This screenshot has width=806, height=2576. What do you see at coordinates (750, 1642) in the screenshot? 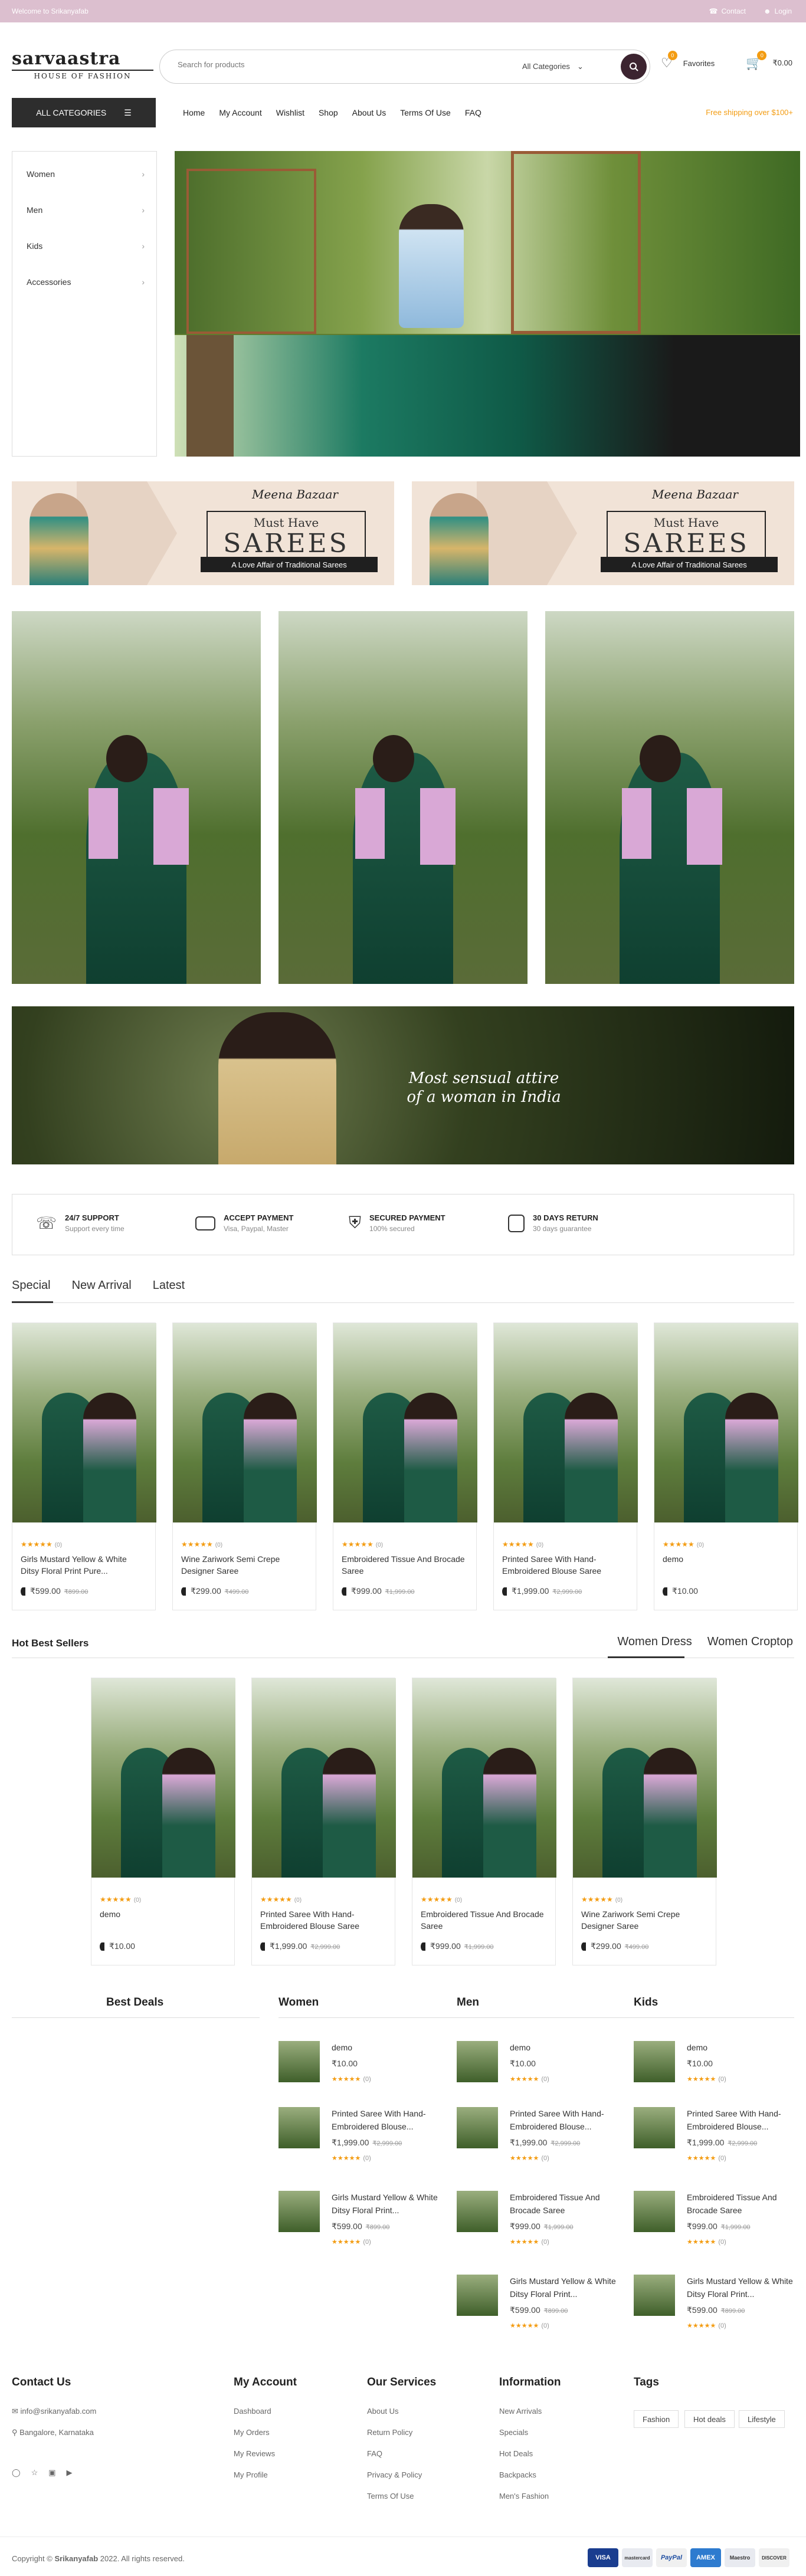
I see `tab-women-croptop: Women Croptop` at bounding box center [750, 1642].